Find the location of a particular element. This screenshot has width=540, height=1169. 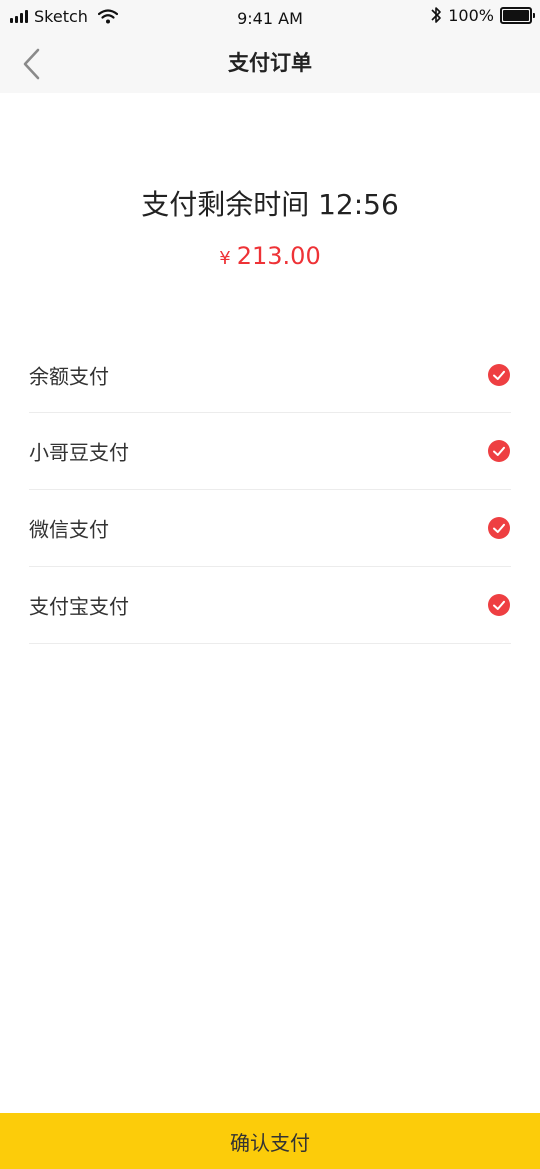

timer-label: 支付剩余时间 is located at coordinates (225, 204).